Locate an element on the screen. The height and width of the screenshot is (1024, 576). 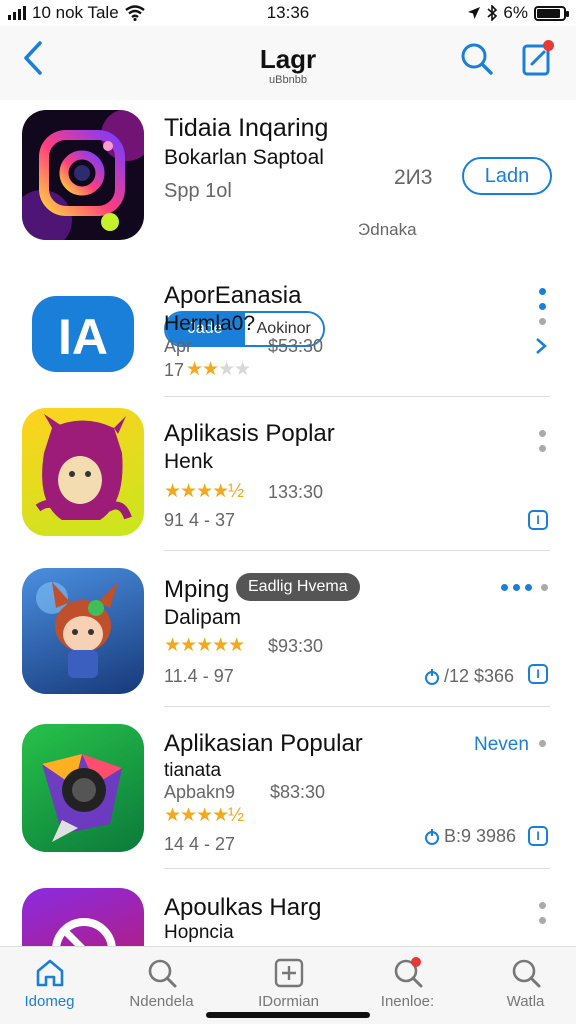
app-meta: Apr is located at coordinates (178, 346).